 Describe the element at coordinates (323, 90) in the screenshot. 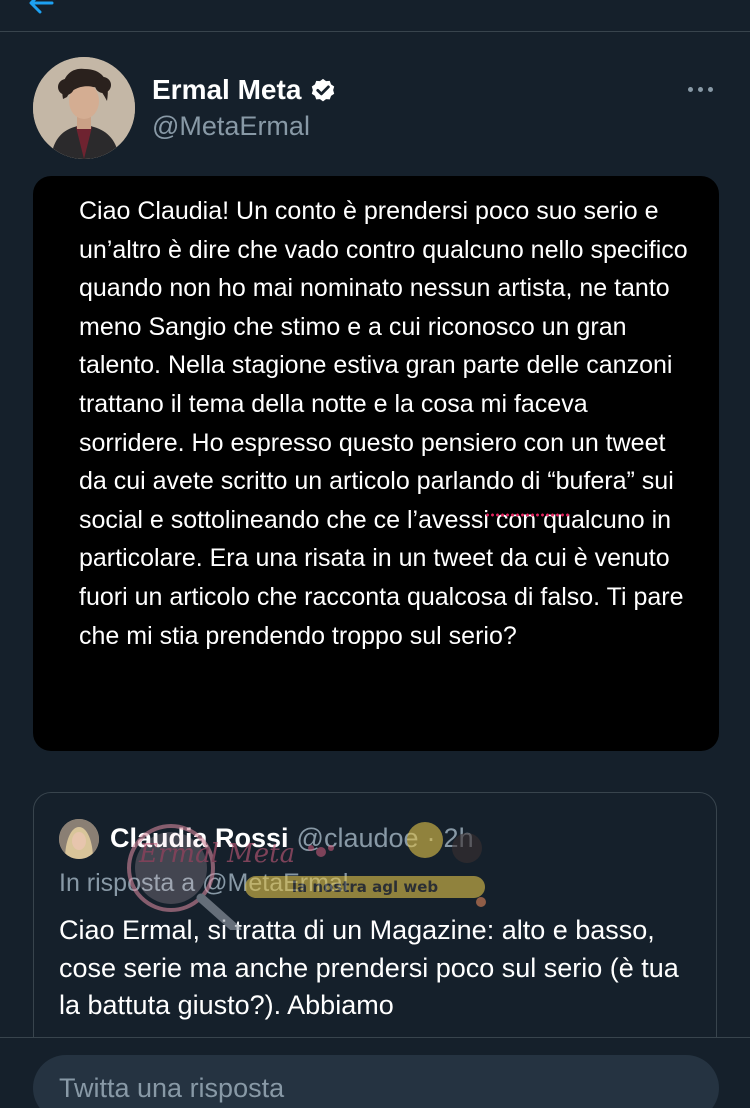

I see `verified-badge-icon` at that location.